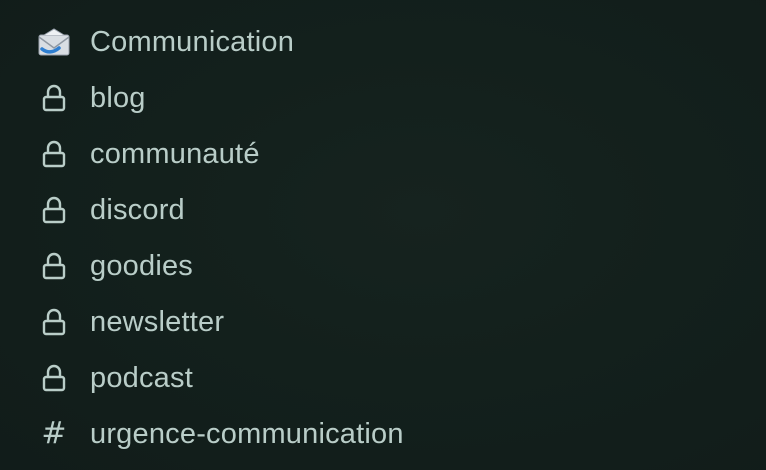 The image size is (766, 470). Describe the element at coordinates (141, 266) in the screenshot. I see `channel-label: goodies` at that location.